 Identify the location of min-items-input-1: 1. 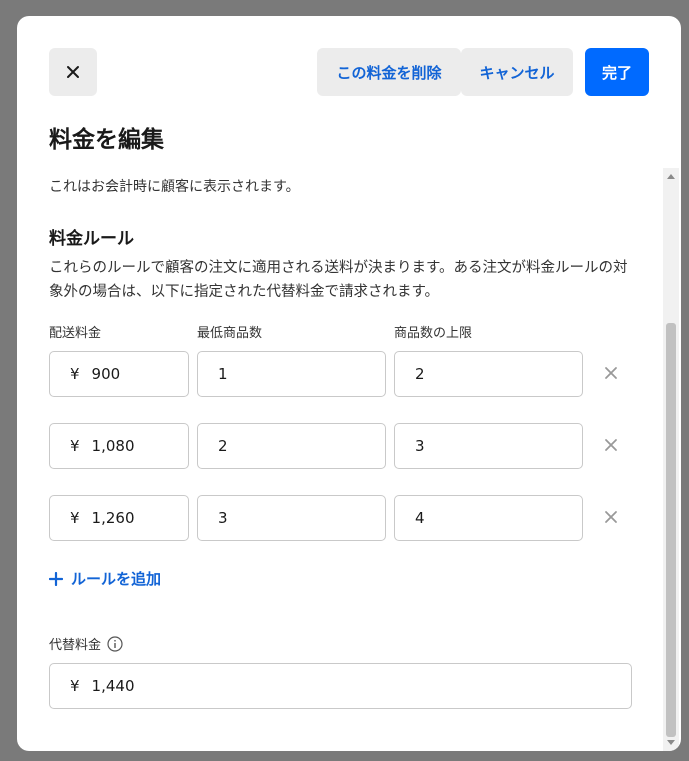
(291, 374).